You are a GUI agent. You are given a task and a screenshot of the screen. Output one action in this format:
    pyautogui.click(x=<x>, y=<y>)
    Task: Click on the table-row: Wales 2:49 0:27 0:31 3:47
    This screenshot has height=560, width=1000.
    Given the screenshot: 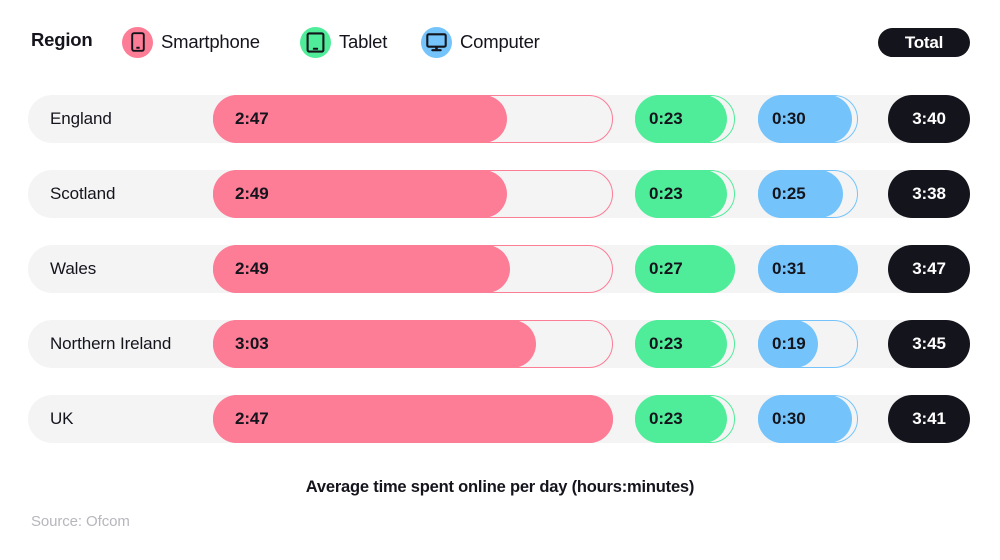 What is the action you would take?
    pyautogui.click(x=499, y=269)
    